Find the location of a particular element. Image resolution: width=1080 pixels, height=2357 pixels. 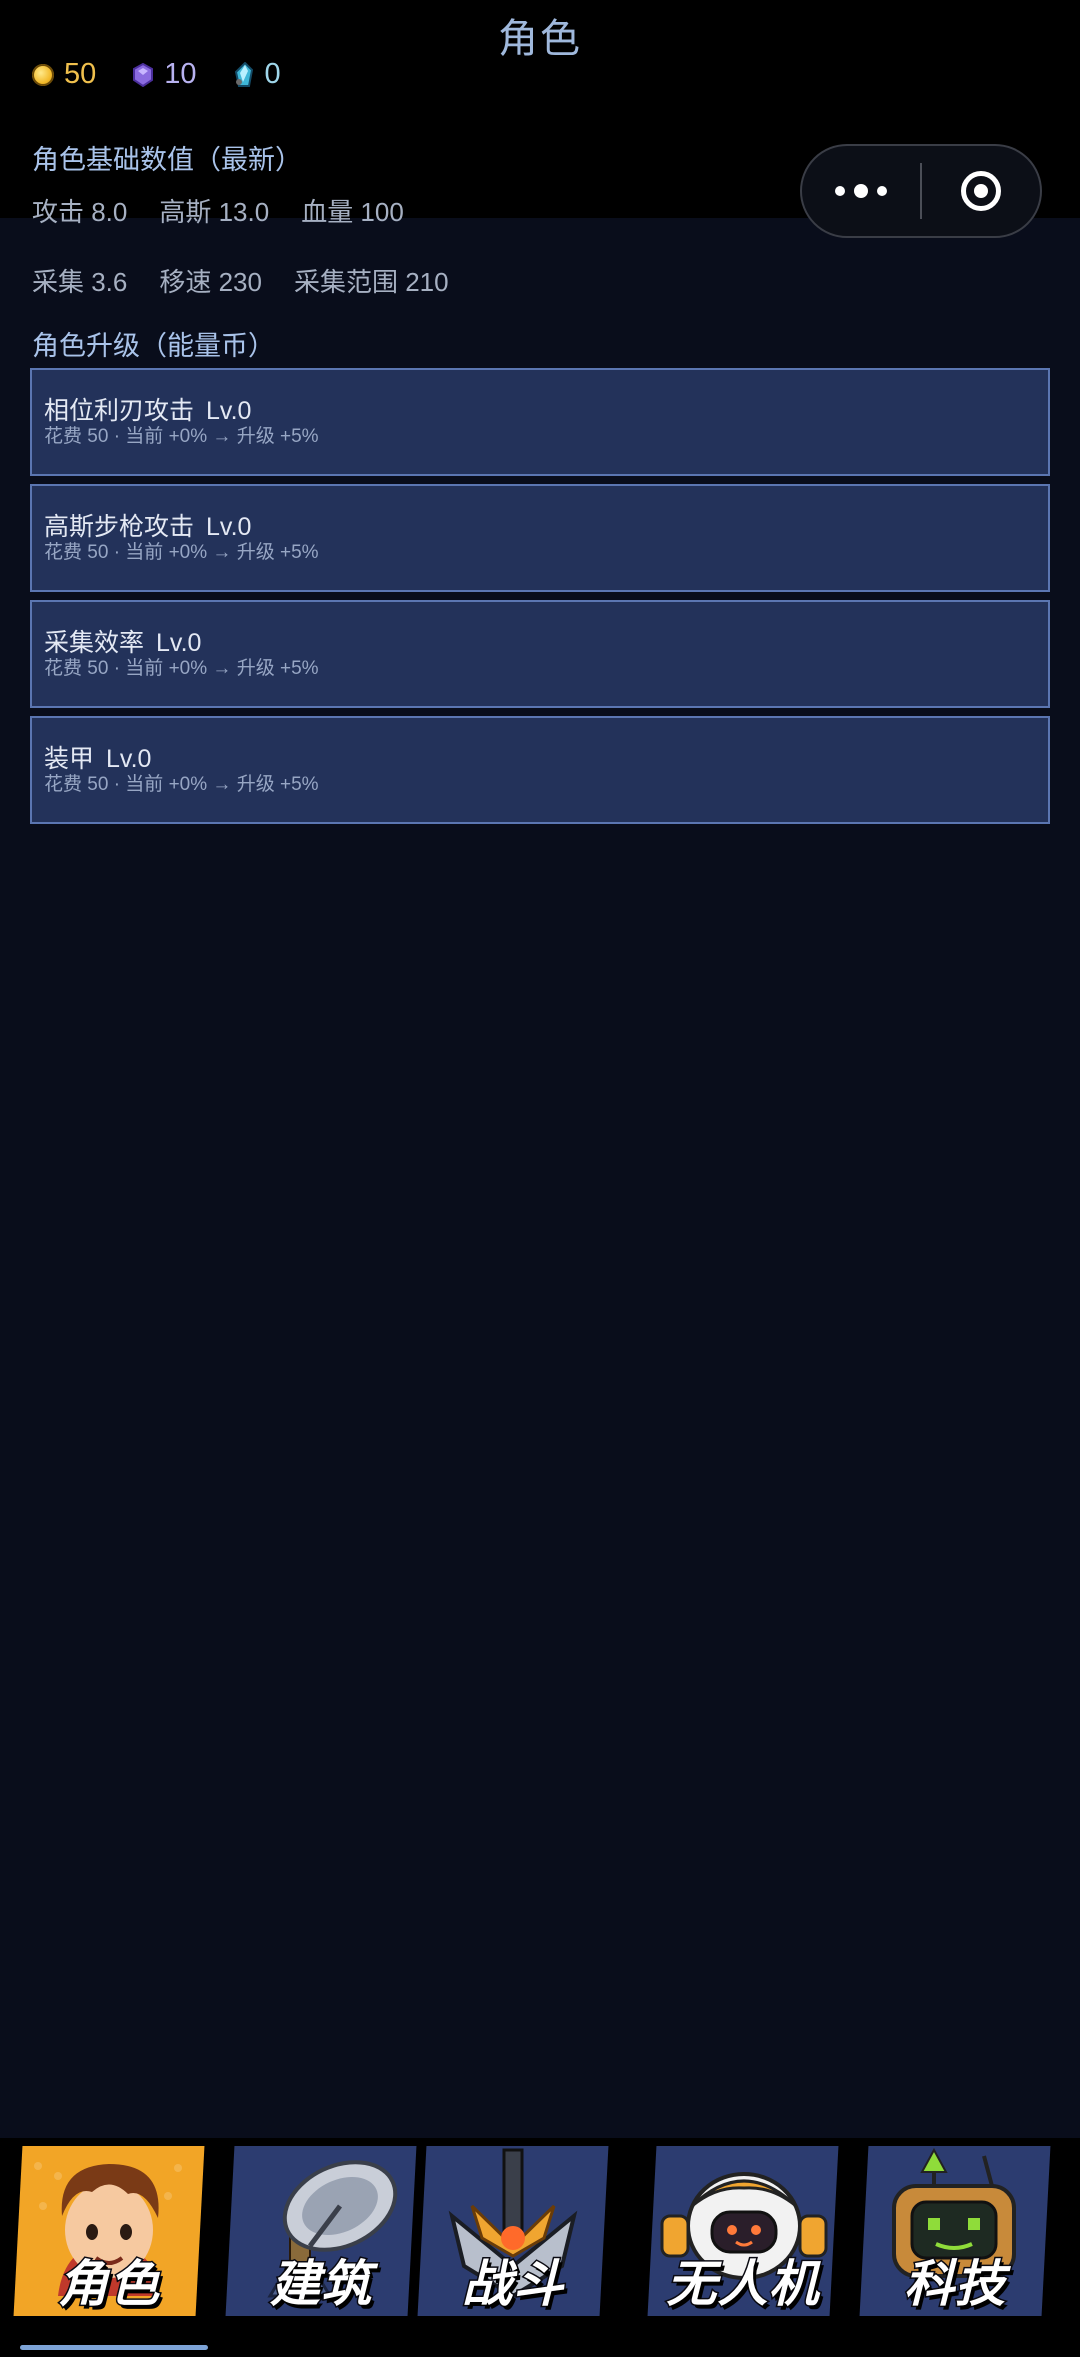

target-ring-icon is located at coordinates (981, 191).